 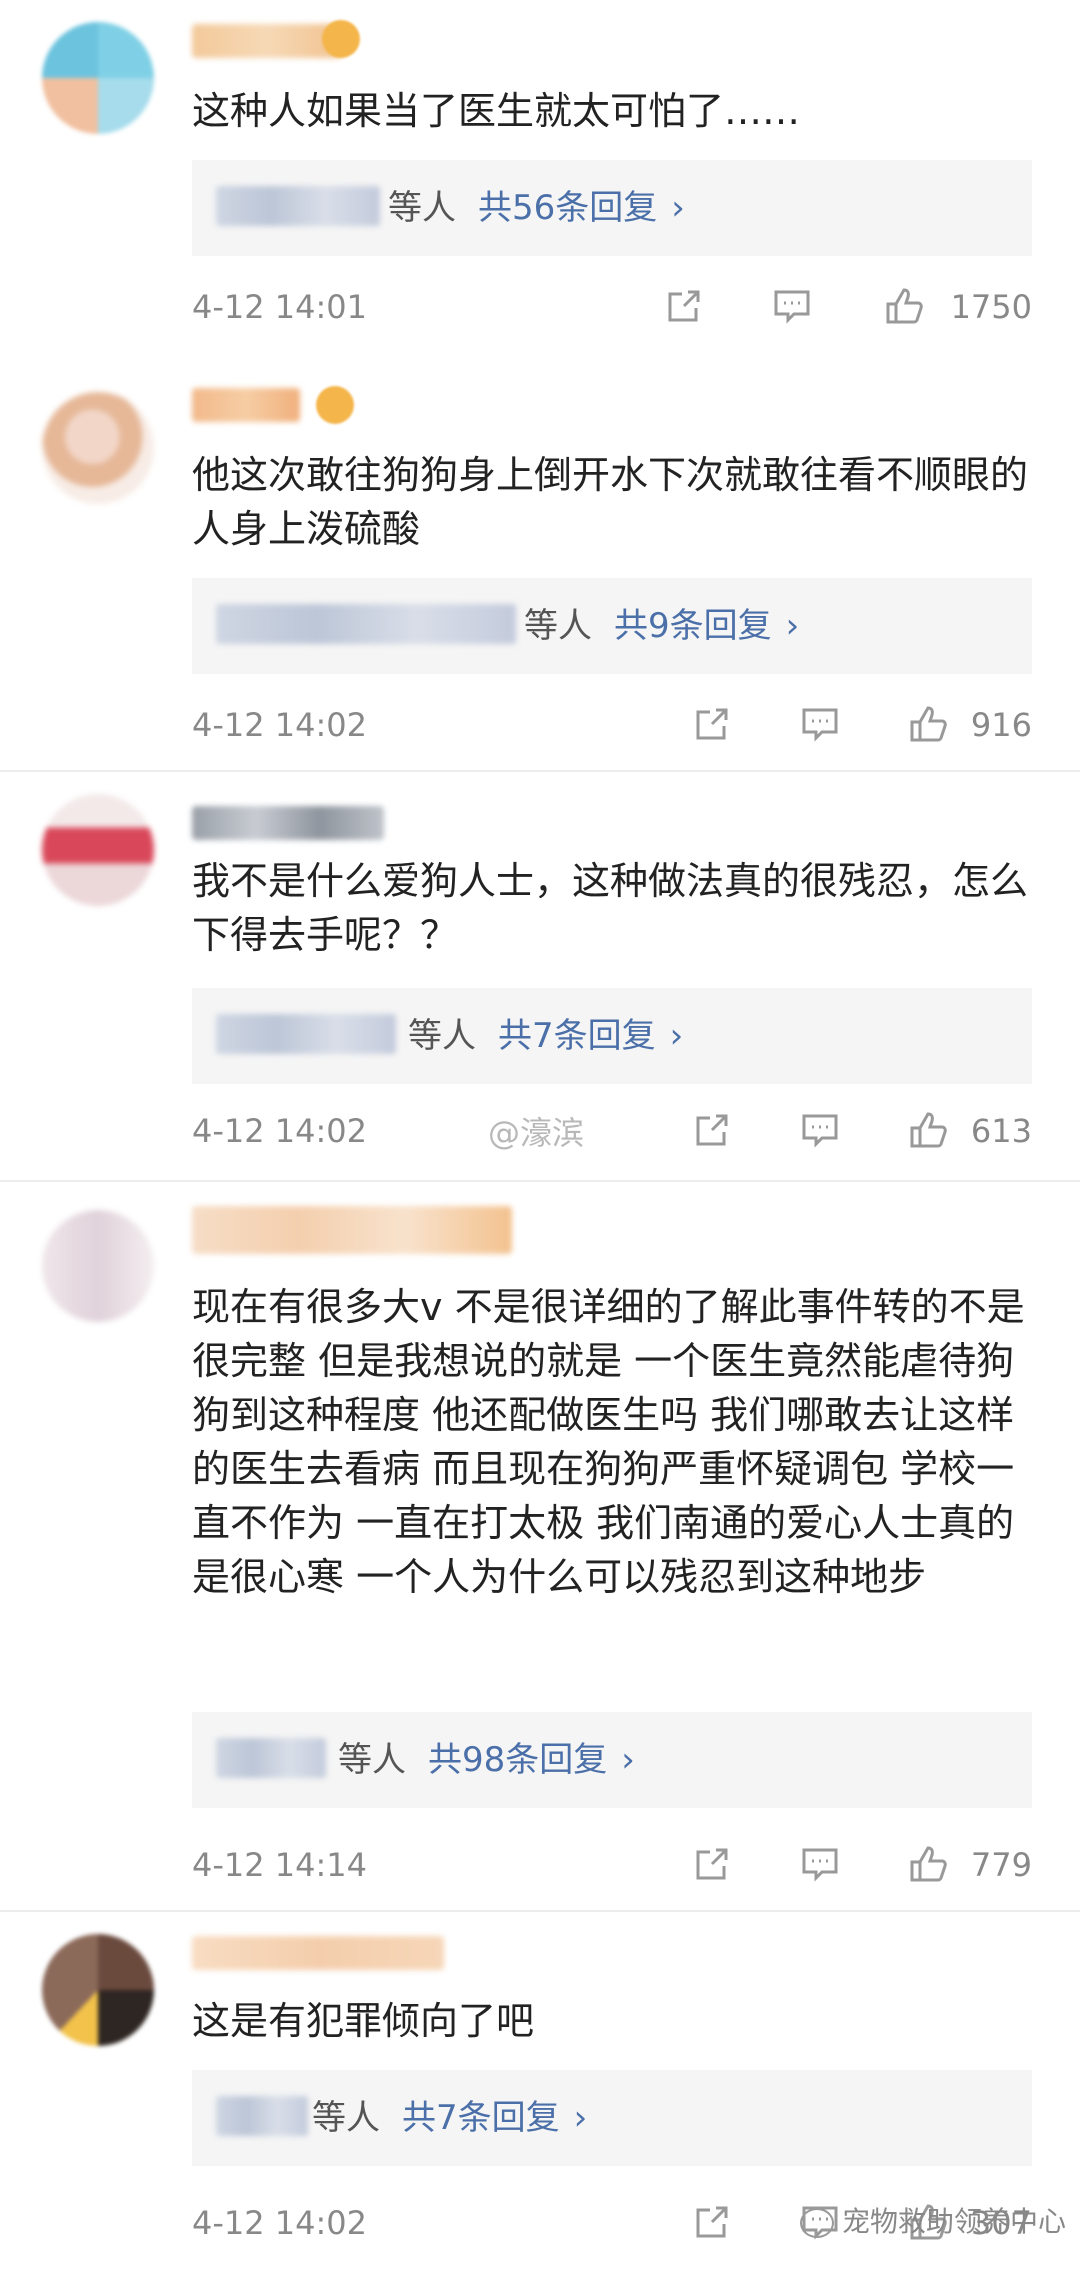 I want to click on comment-meta: 4-12 14:02 916, so click(x=612, y=726).